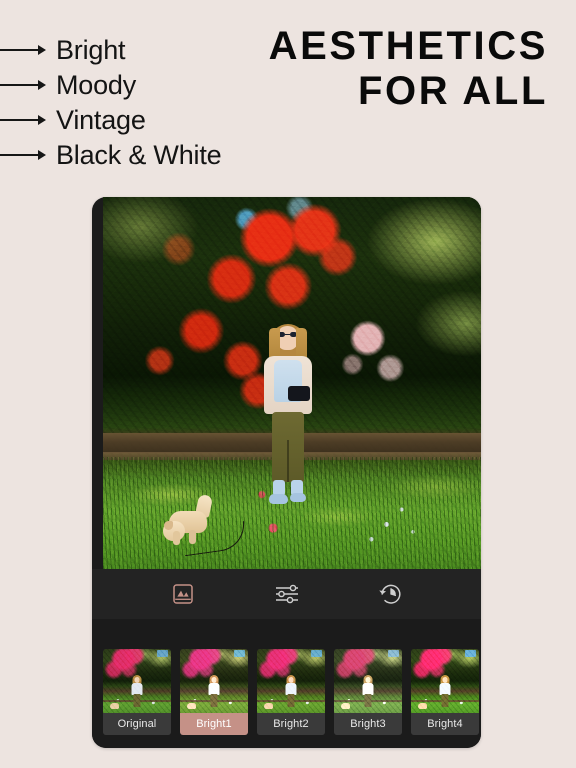 The height and width of the screenshot is (768, 576). I want to click on filter-label: Original, so click(137, 724).